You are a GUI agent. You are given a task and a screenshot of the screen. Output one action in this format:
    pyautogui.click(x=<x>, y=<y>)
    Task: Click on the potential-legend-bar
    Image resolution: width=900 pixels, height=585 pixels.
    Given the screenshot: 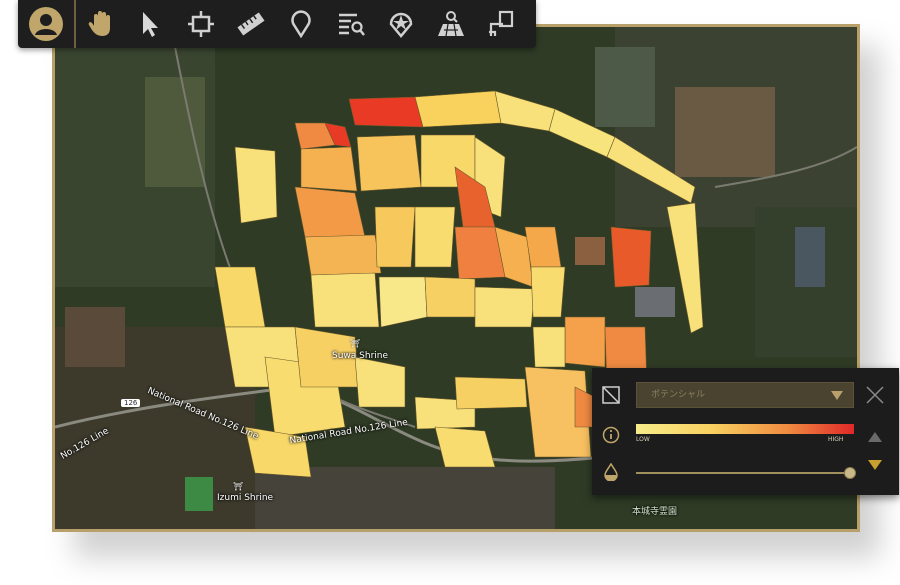 What is the action you would take?
    pyautogui.click(x=745, y=429)
    